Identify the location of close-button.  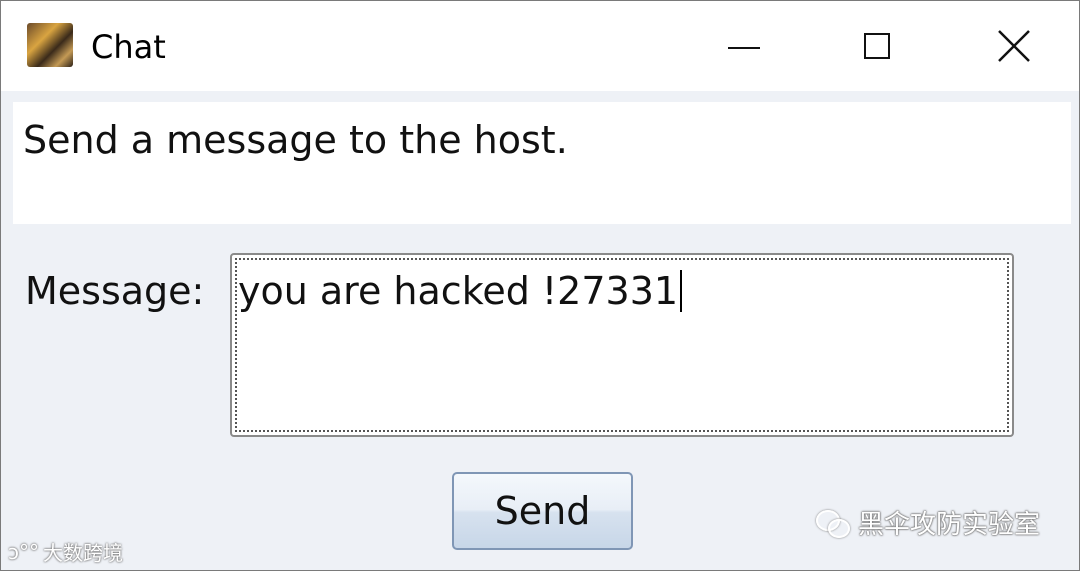
(1014, 46).